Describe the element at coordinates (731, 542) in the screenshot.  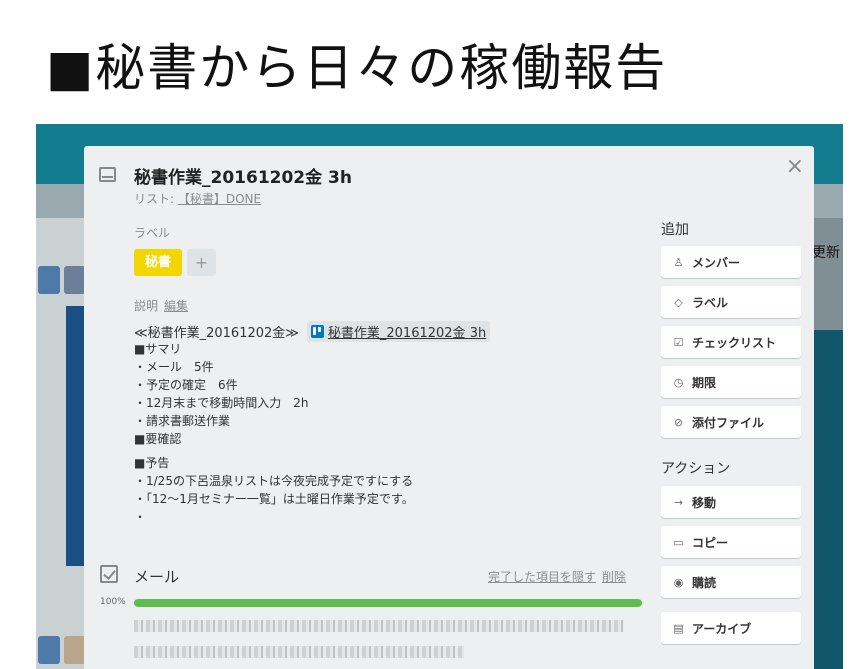
I see `copy-button: ▭ コピー` at that location.